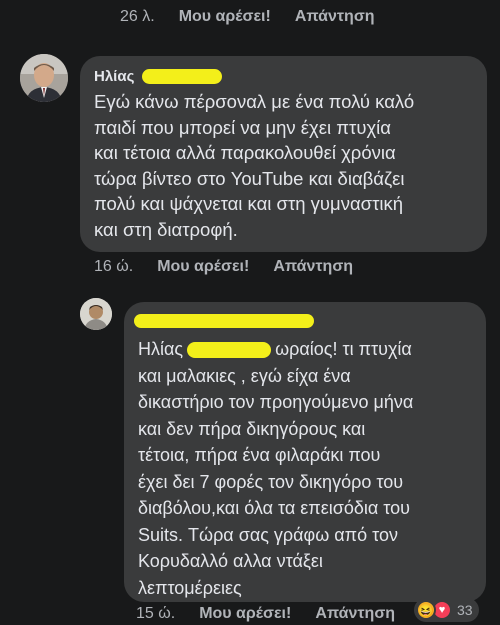 The height and width of the screenshot is (625, 500). Describe the element at coordinates (259, 455) in the screenshot. I see `comment-line: τέτοια, πήρα ένα φιλαράκι που` at that location.